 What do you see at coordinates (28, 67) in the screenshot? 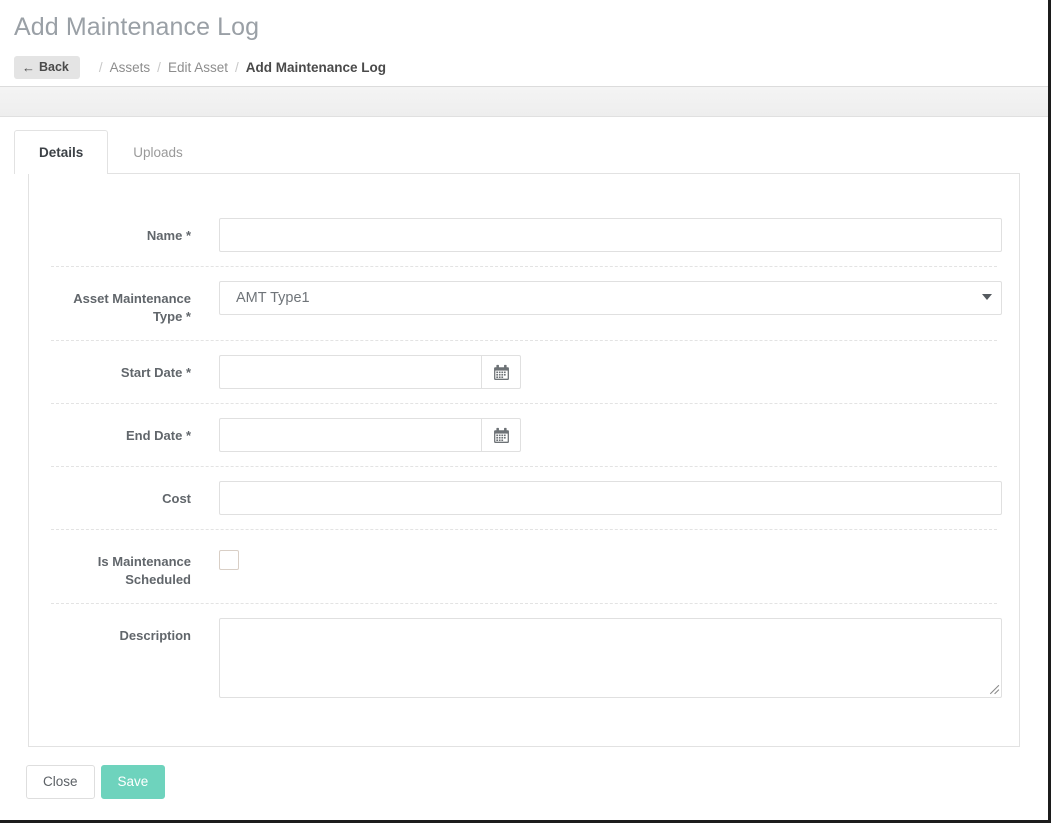
I see `arrow-left-icon: ←` at bounding box center [28, 67].